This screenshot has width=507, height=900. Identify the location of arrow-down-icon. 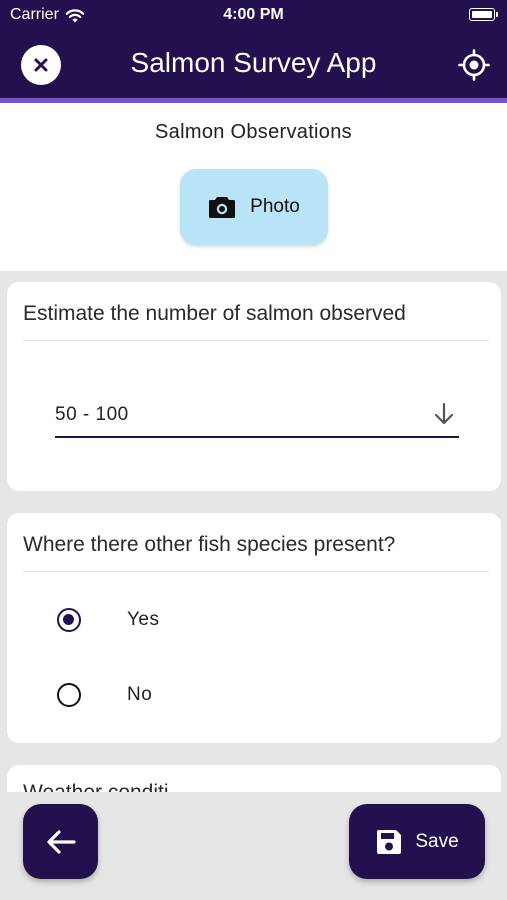
(444, 413).